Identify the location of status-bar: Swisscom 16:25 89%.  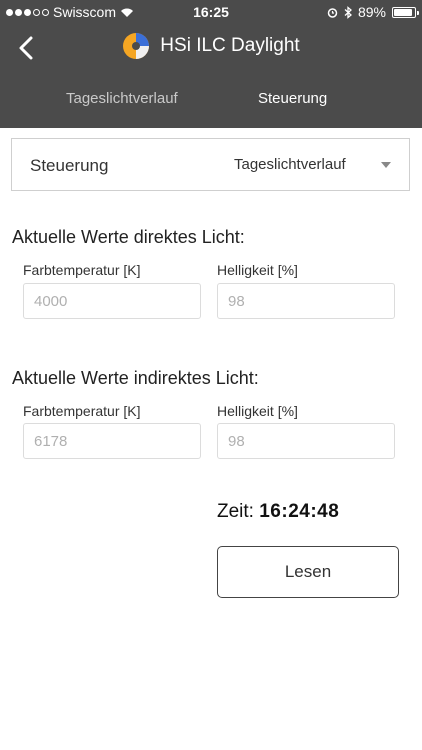
(211, 12).